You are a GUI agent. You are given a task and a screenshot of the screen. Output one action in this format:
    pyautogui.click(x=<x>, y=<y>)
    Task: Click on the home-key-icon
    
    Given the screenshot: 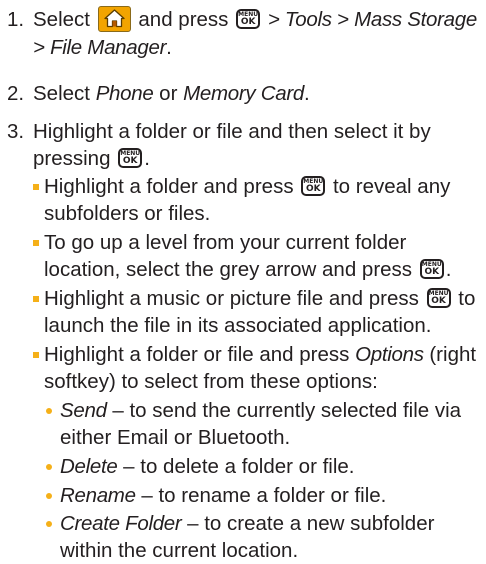 What is the action you would take?
    pyautogui.click(x=114, y=18)
    